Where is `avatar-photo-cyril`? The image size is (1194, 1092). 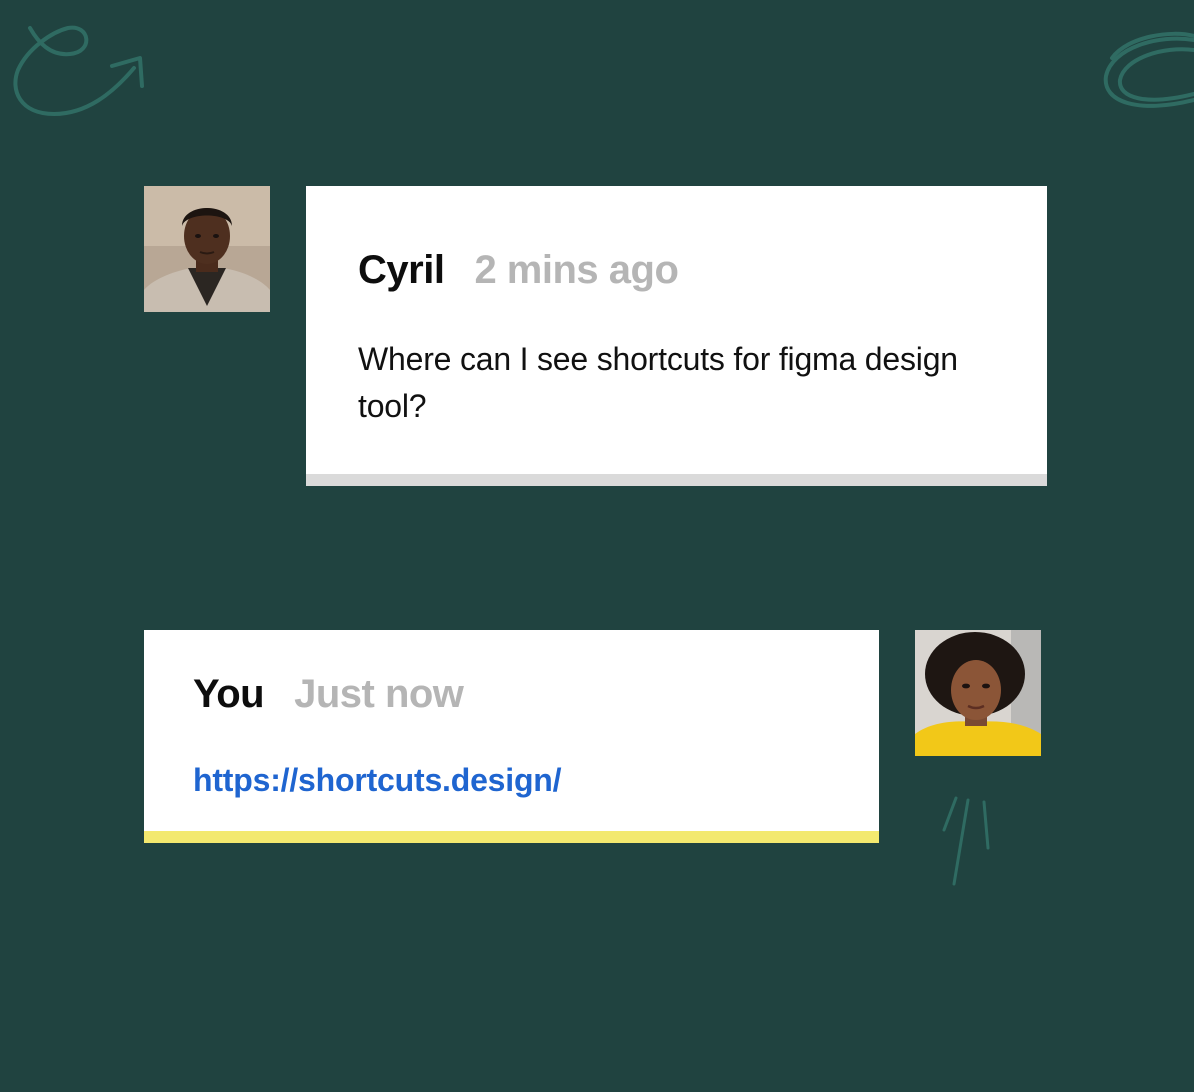 avatar-photo-cyril is located at coordinates (207, 249).